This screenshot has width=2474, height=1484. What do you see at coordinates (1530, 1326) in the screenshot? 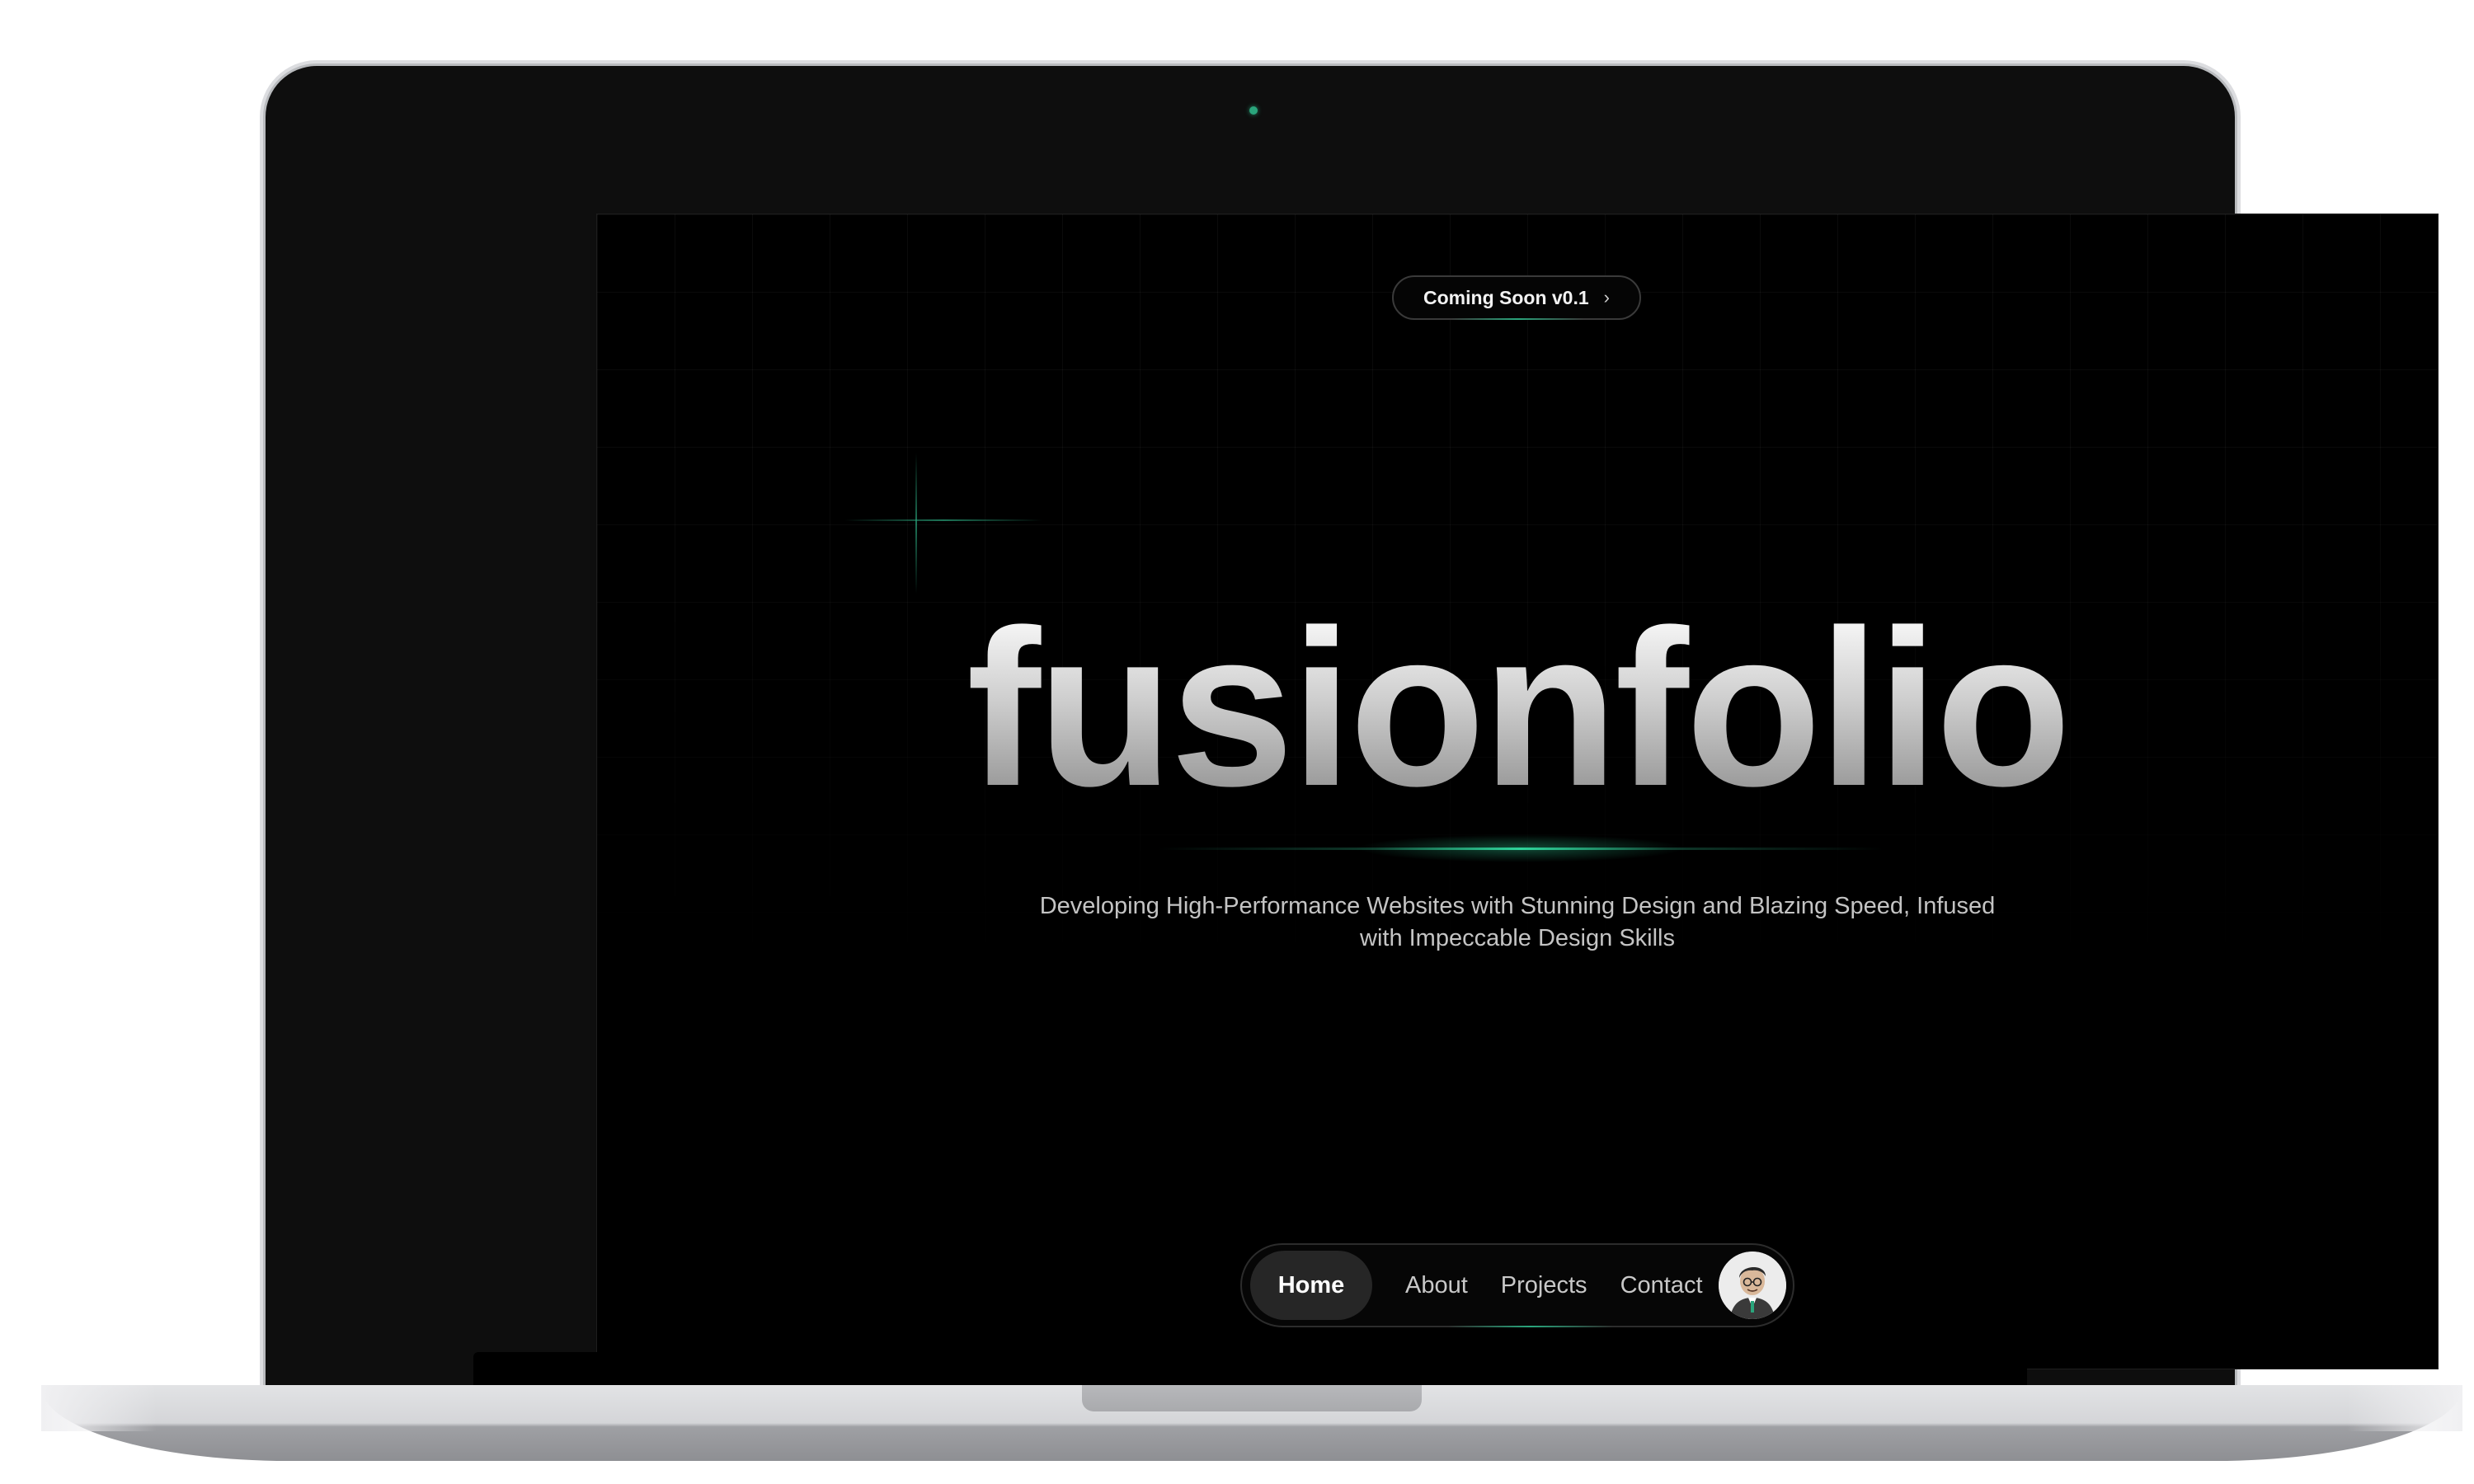
I see `nav-glow` at bounding box center [1530, 1326].